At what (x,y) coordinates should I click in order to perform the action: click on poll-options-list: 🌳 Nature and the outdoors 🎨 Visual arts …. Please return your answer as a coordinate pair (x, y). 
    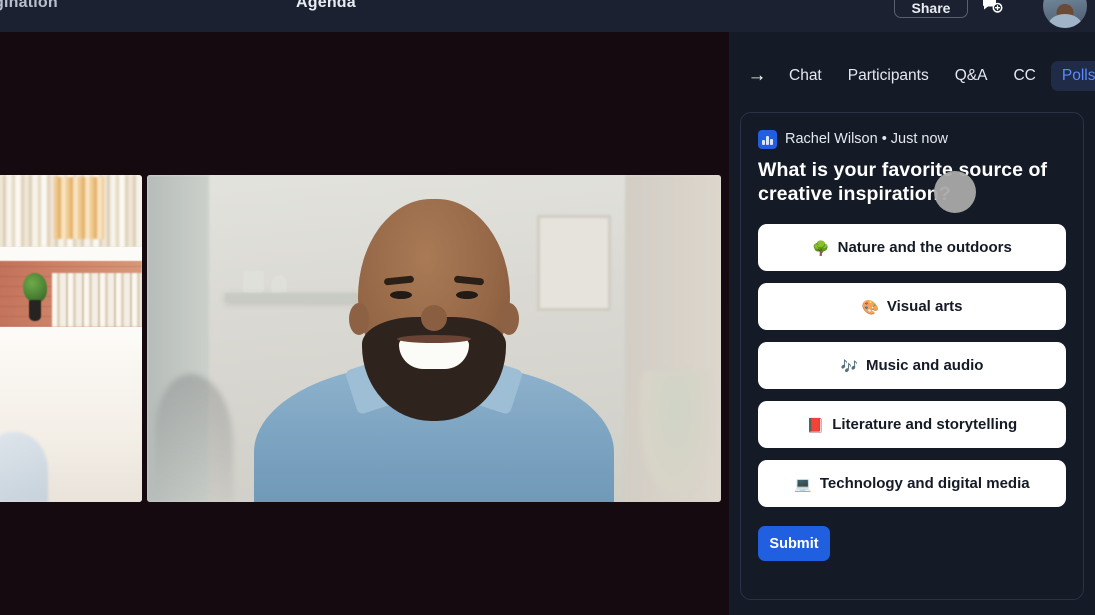
    Looking at the image, I should click on (912, 366).